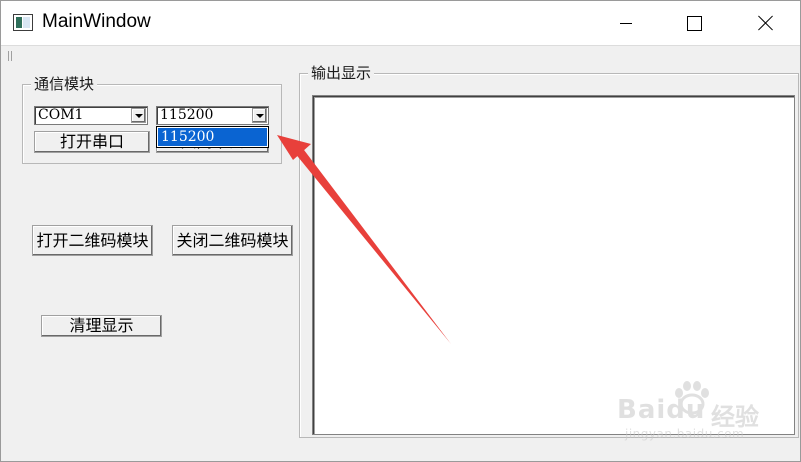 This screenshot has height=462, width=801. What do you see at coordinates (694, 23) in the screenshot?
I see `maximize-icon` at bounding box center [694, 23].